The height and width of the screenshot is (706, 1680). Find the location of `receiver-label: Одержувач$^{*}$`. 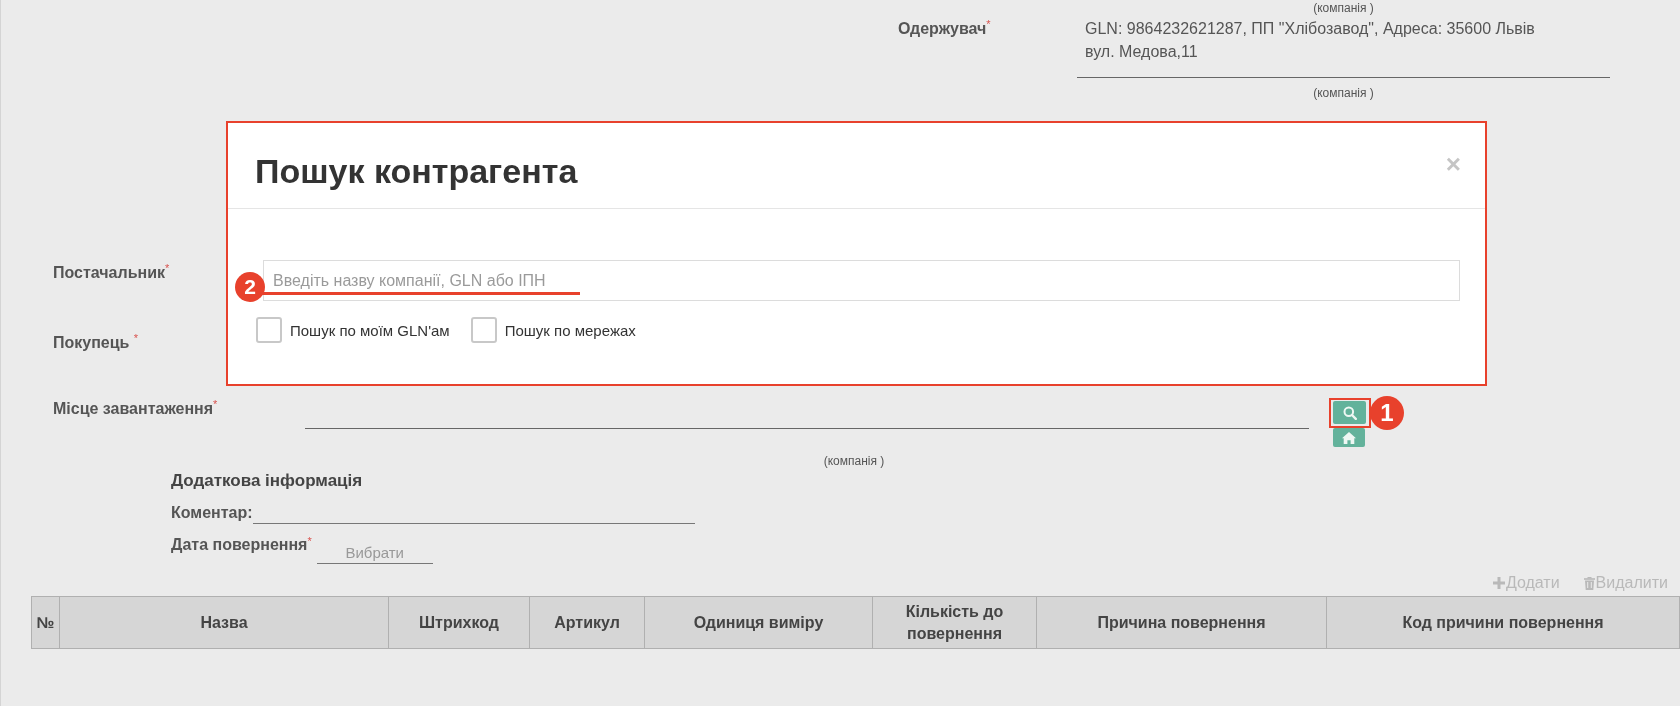

receiver-label: Одержувач$^{*}$ is located at coordinates (944, 28).